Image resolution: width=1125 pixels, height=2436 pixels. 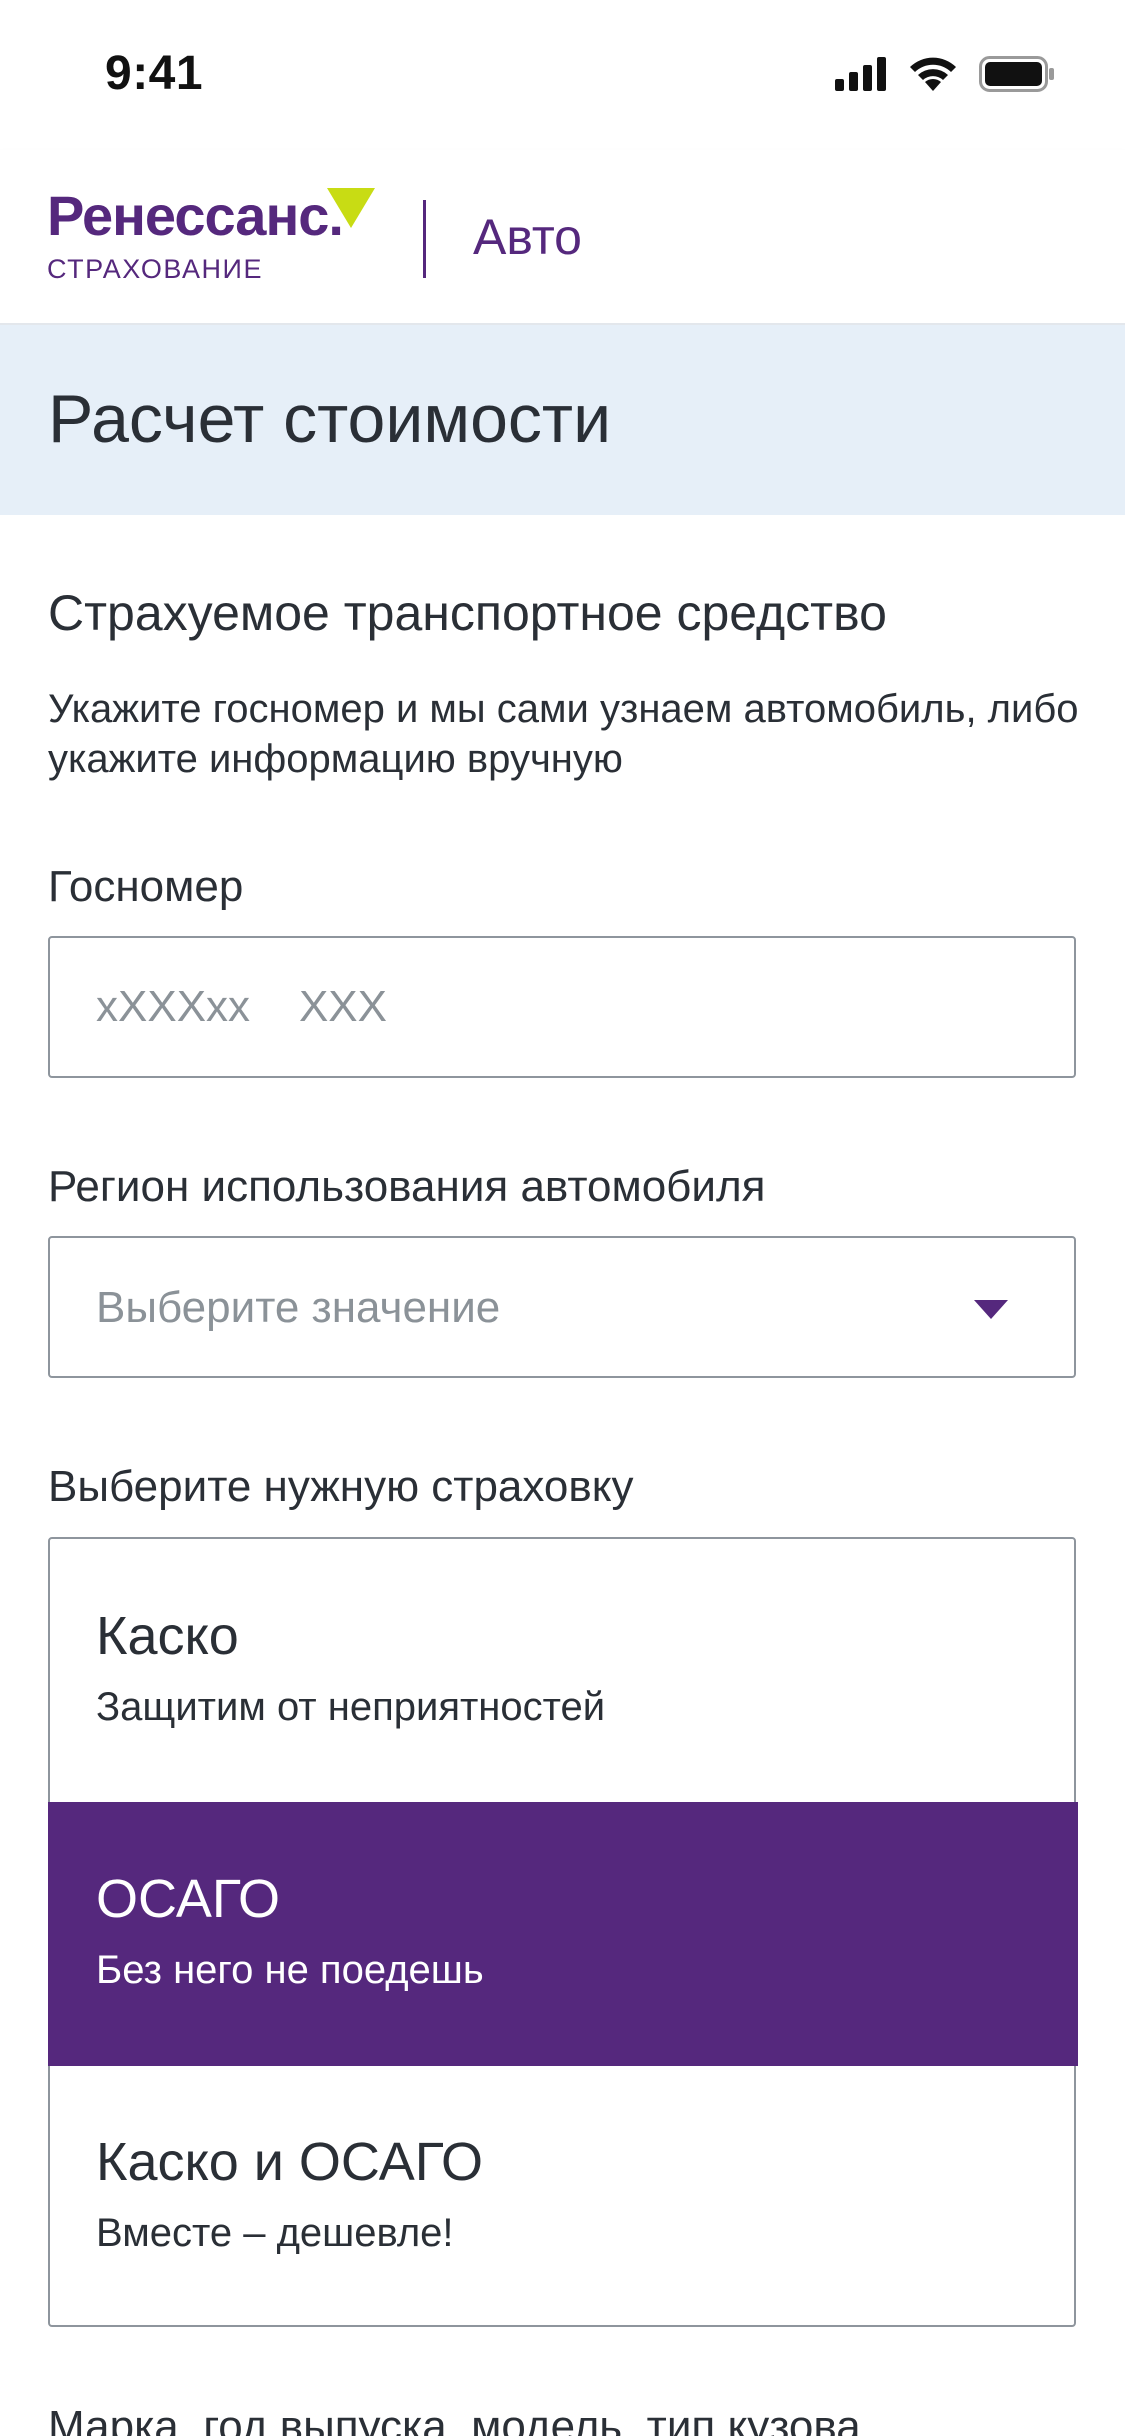 I want to click on plate-field, so click(x=562, y=1007).